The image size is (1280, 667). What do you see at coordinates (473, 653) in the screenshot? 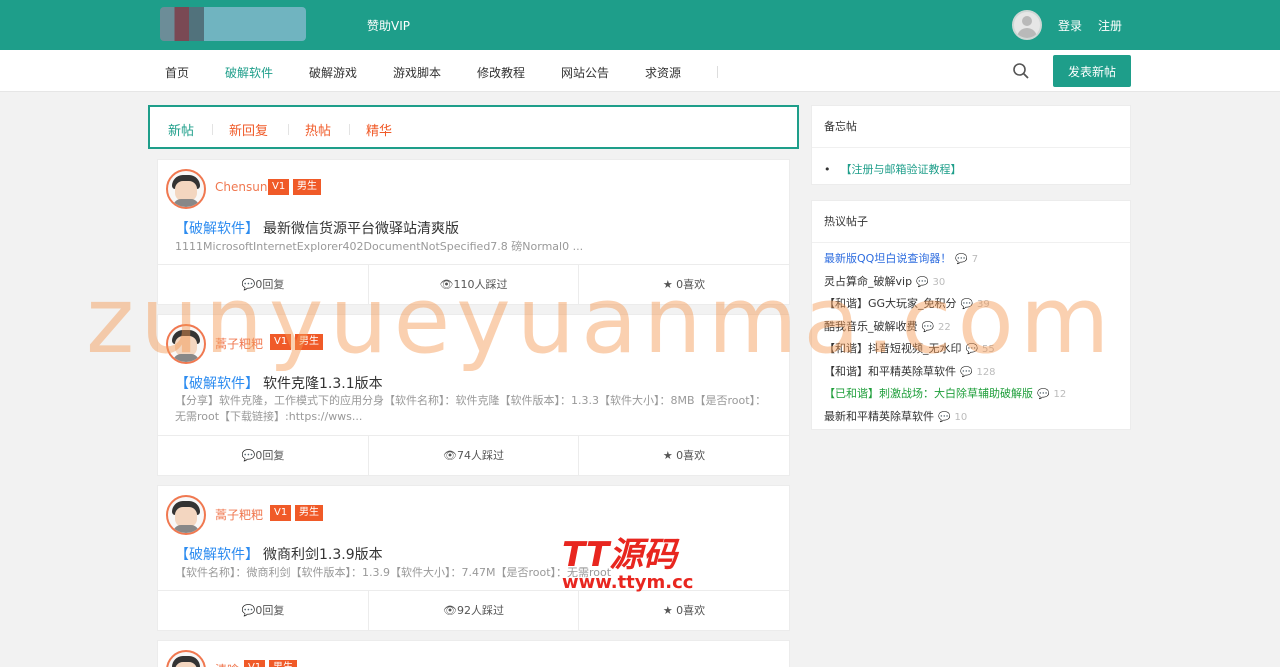
I see `post-card: 清晗 V1 男生` at bounding box center [473, 653].